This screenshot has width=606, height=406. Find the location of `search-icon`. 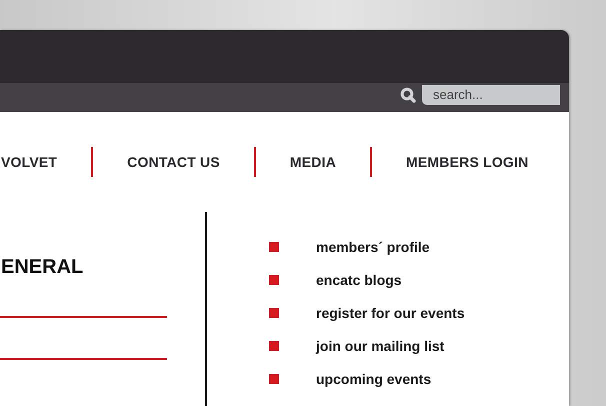

search-icon is located at coordinates (408, 94).